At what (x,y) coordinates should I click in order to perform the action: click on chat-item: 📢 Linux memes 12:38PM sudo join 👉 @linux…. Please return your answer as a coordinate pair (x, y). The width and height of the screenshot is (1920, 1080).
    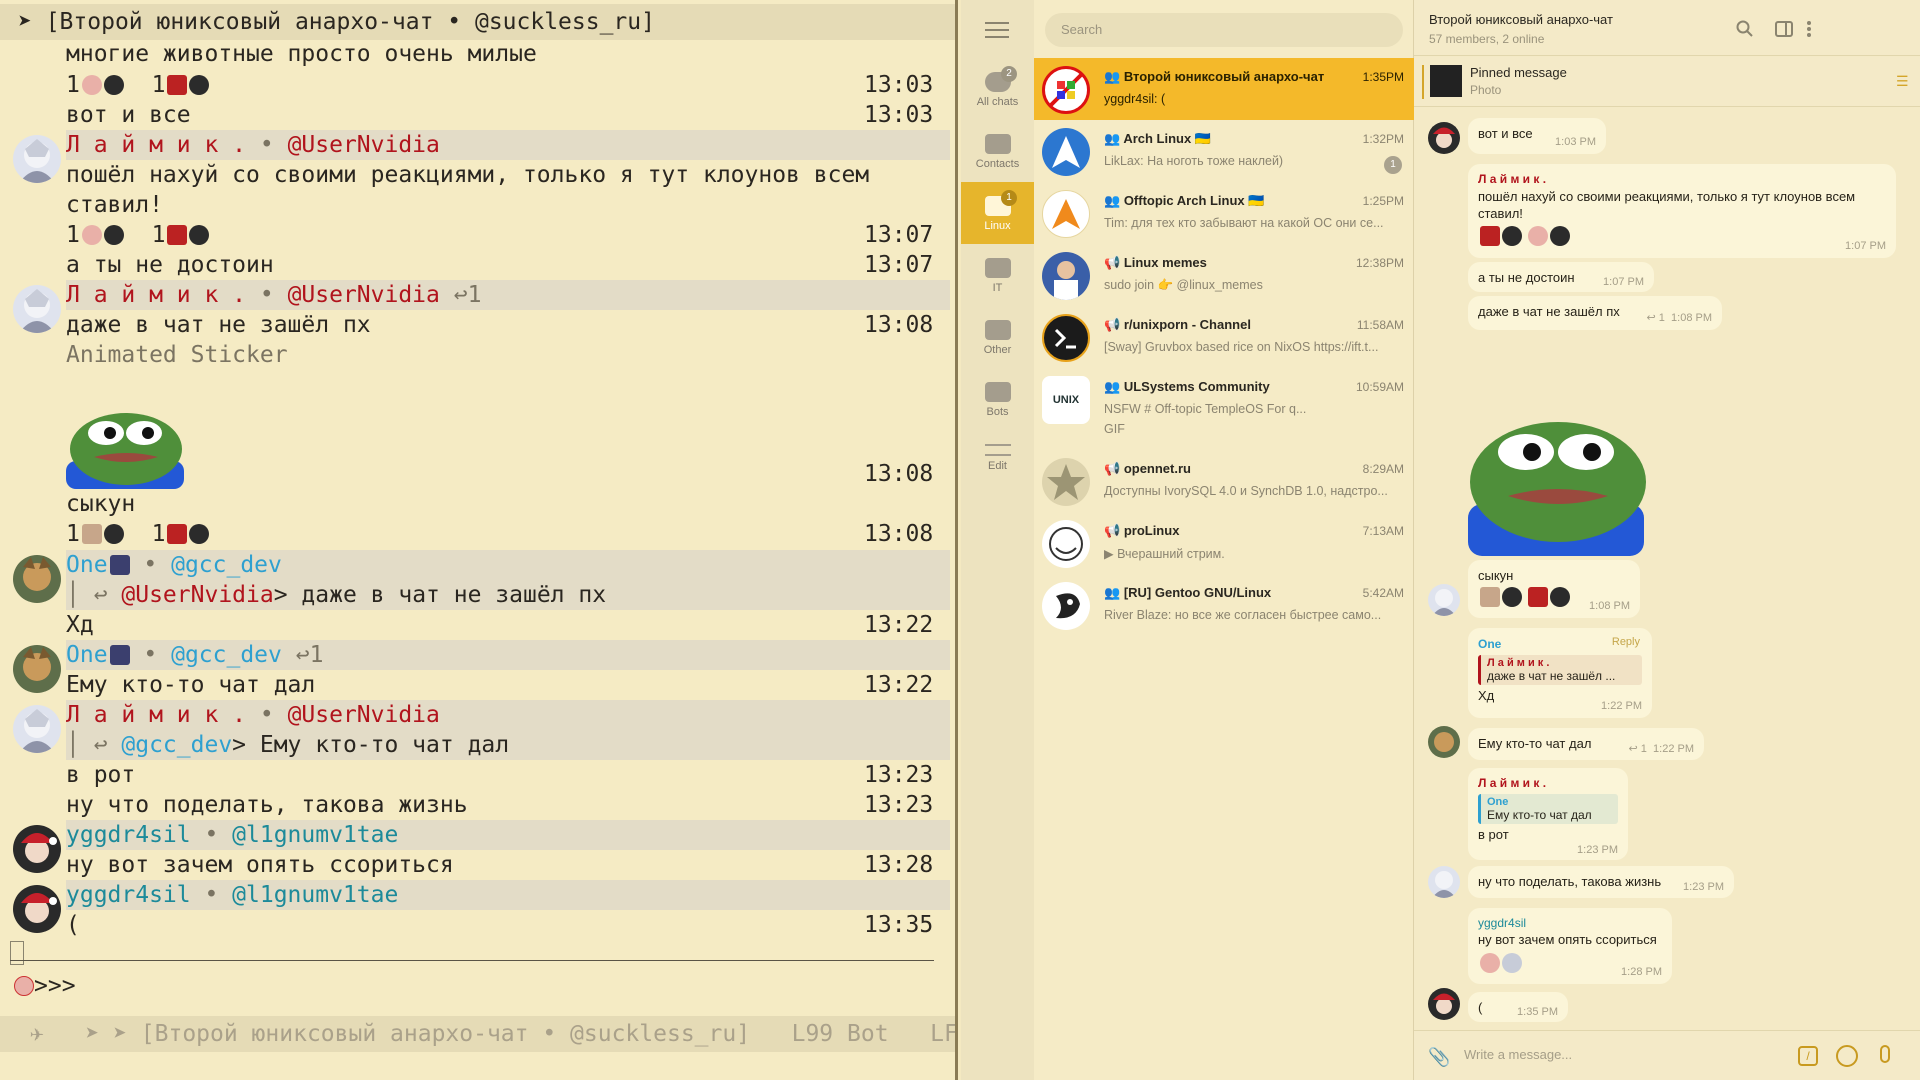
    Looking at the image, I should click on (1224, 275).